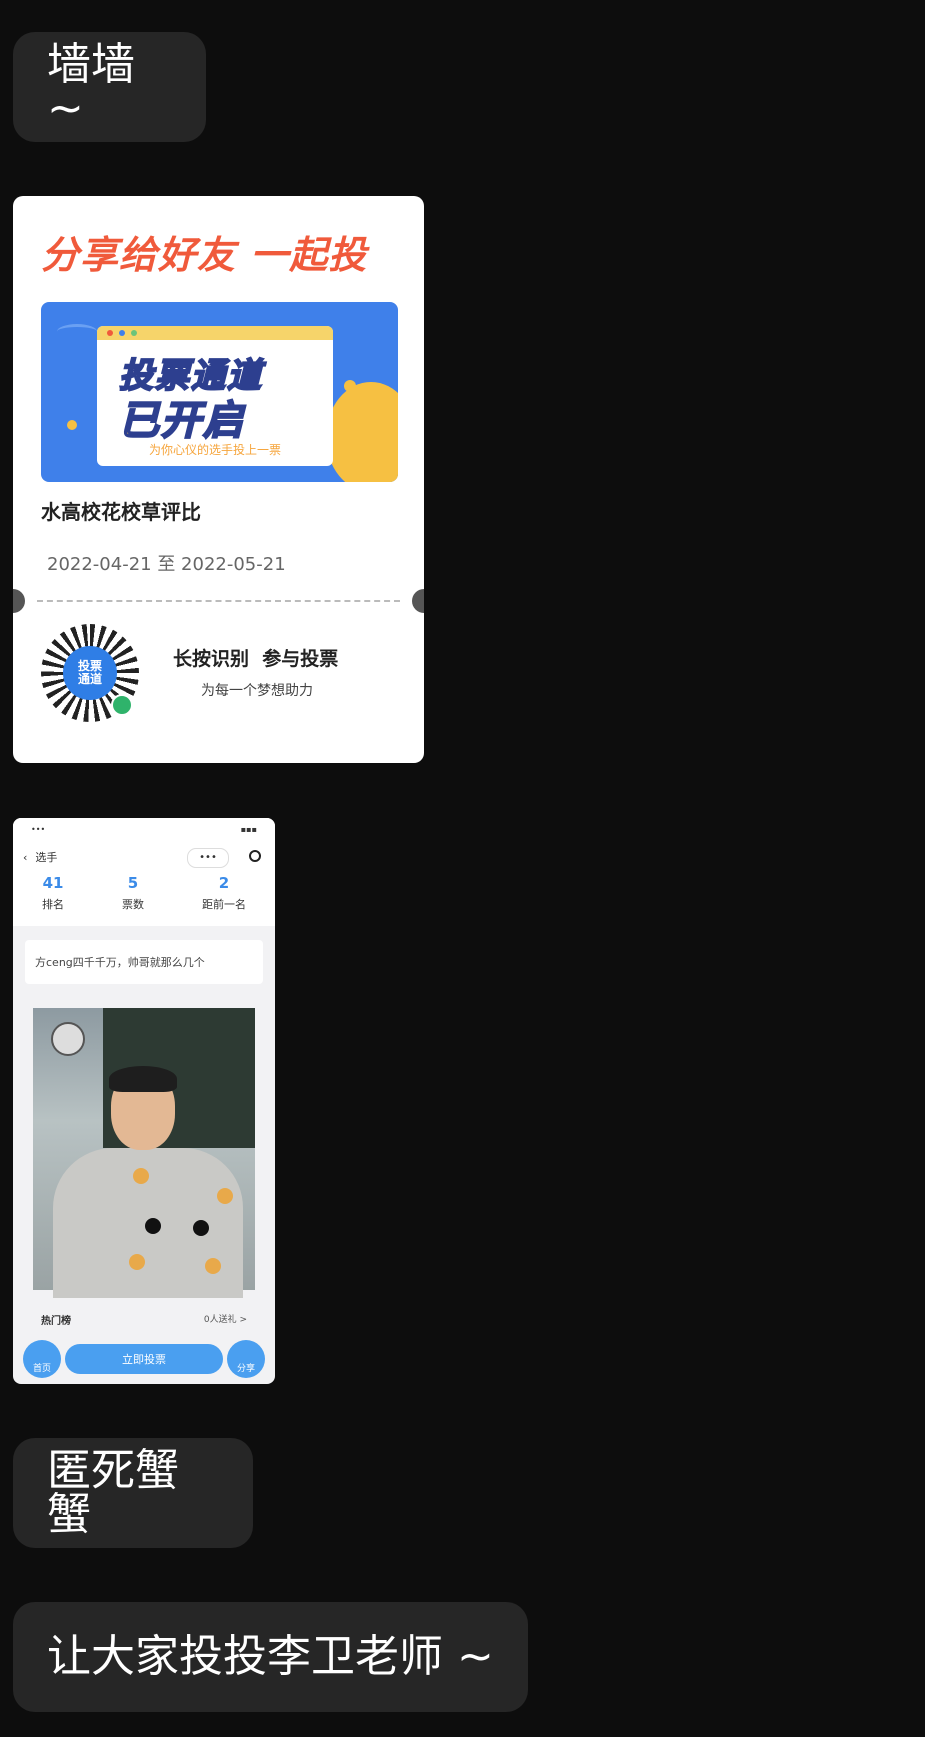 This screenshot has width=925, height=1737. I want to click on message-text: 墙墙 ~, so click(91, 86).